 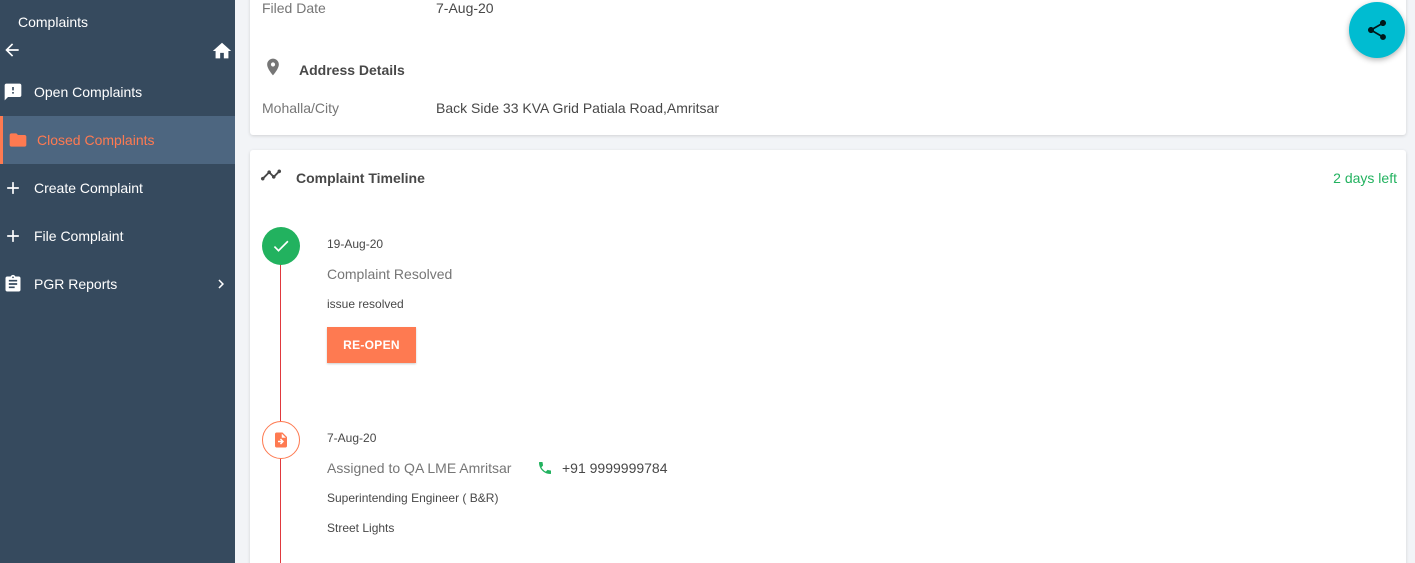 What do you see at coordinates (222, 51) in the screenshot?
I see `home-icon` at bounding box center [222, 51].